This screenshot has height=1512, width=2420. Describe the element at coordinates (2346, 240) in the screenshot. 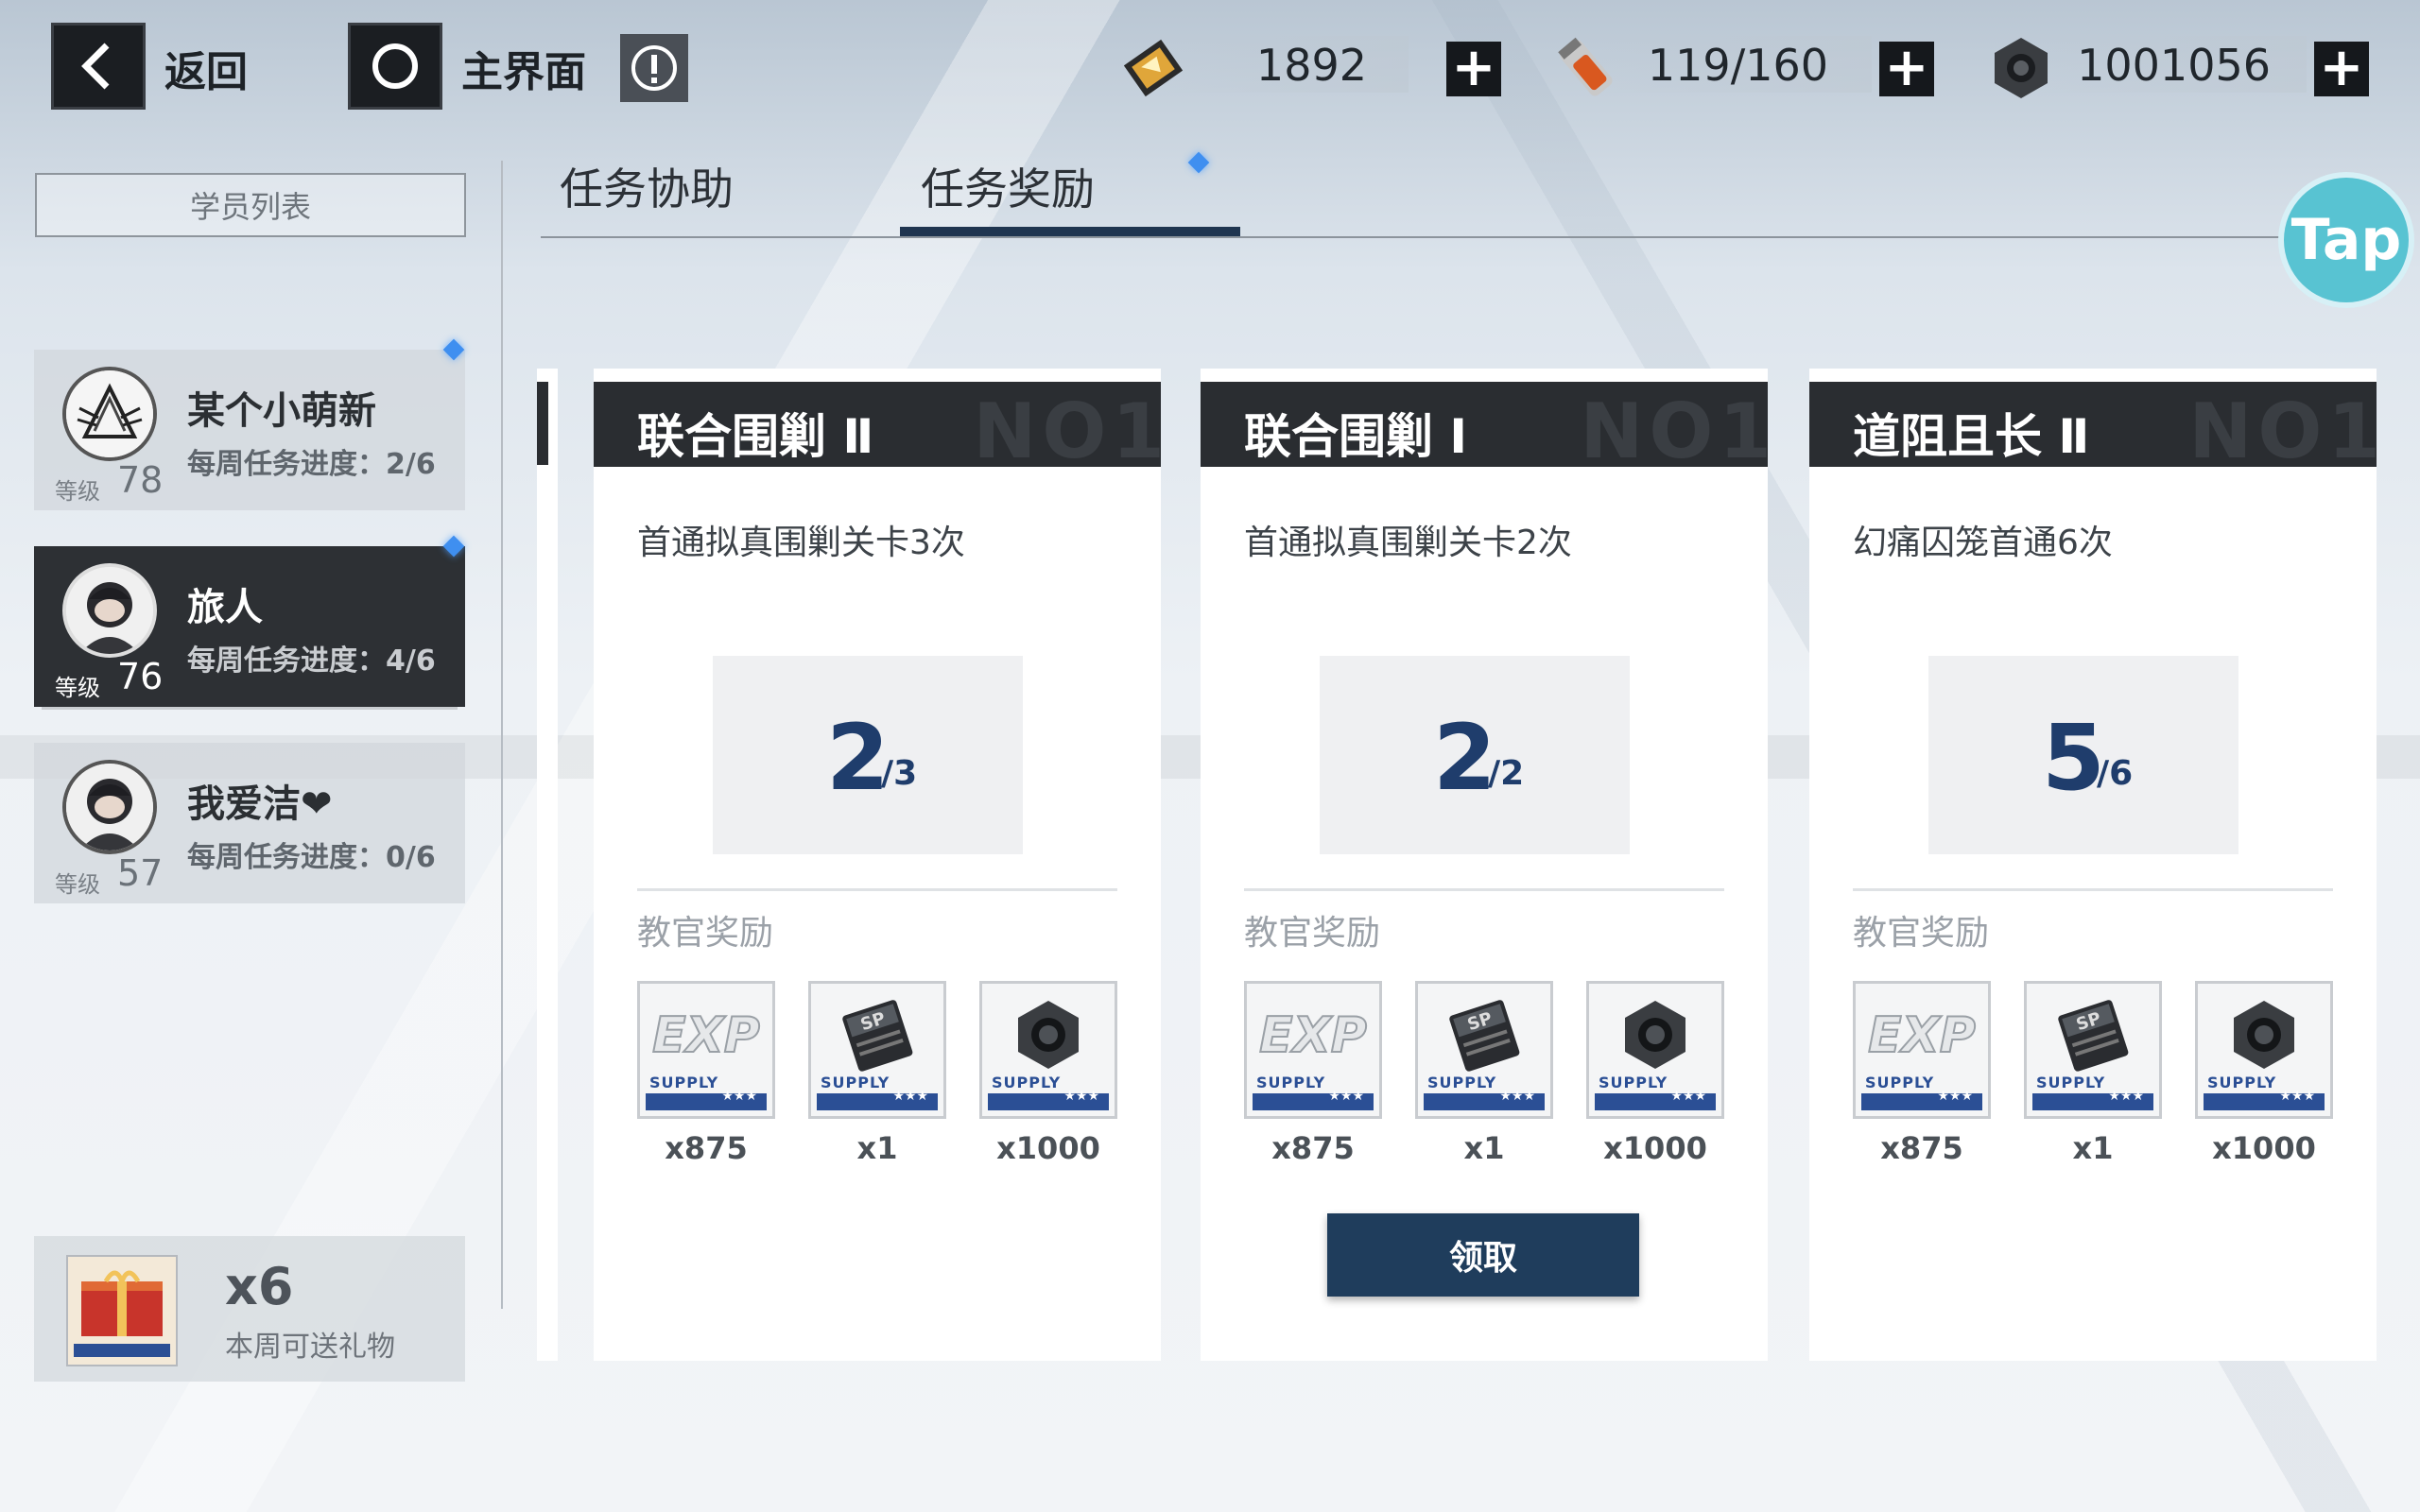

I see `tap-floating-button: Tap` at that location.